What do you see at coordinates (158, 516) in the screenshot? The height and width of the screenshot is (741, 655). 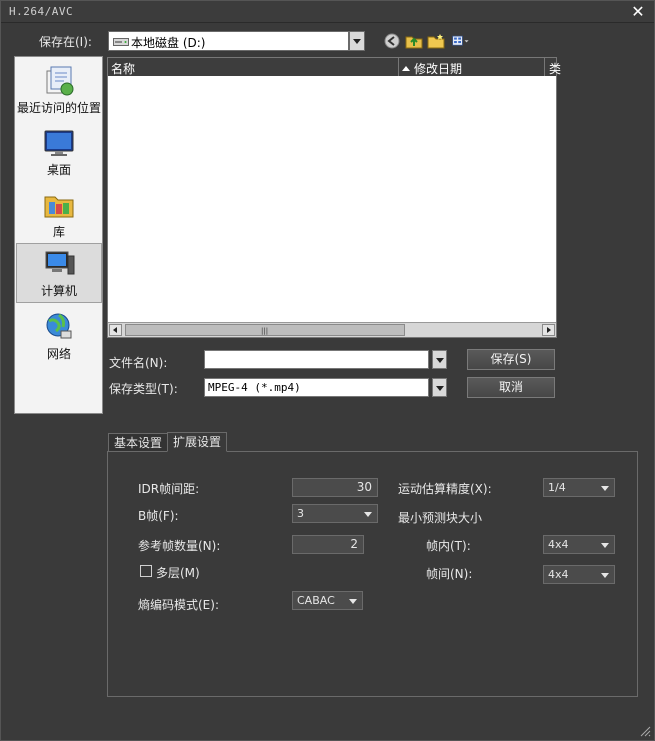 I see `bframe-label: B帧(F):` at bounding box center [158, 516].